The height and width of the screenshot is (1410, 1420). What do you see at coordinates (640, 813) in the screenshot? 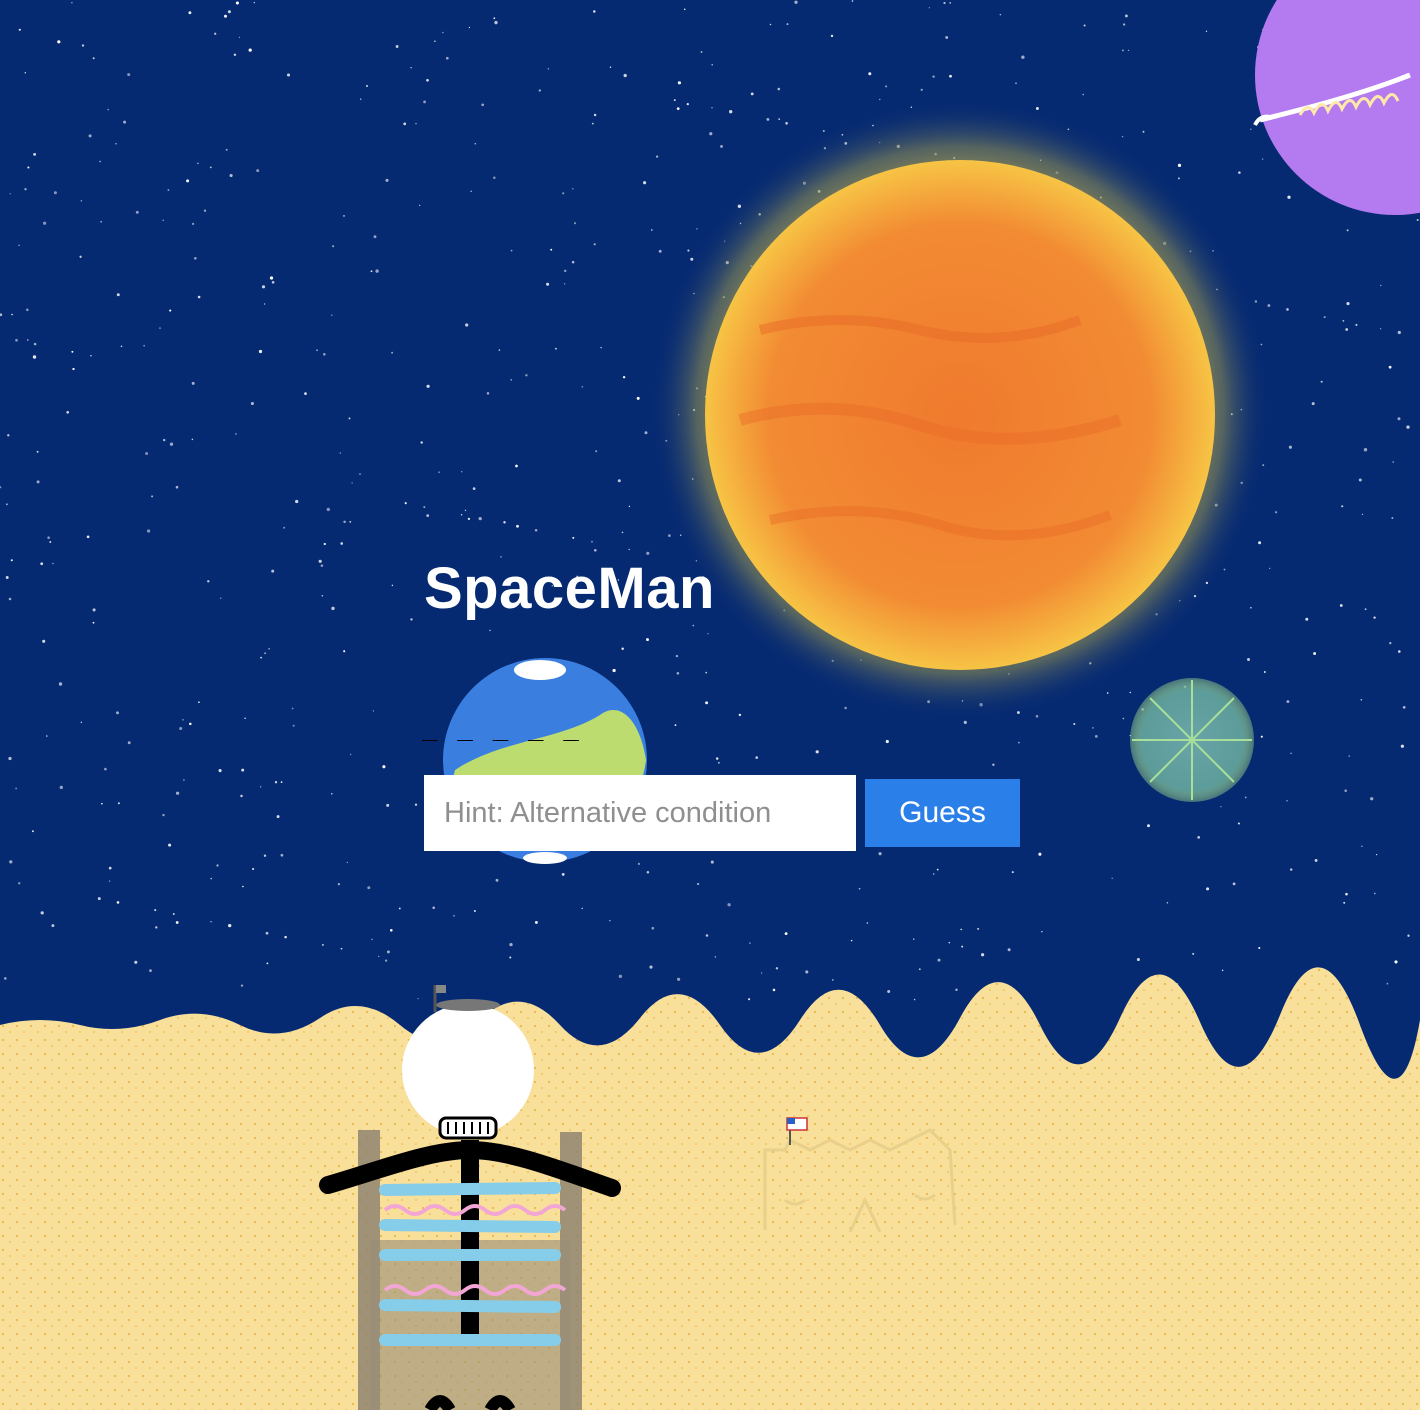
I see `guess-input` at bounding box center [640, 813].